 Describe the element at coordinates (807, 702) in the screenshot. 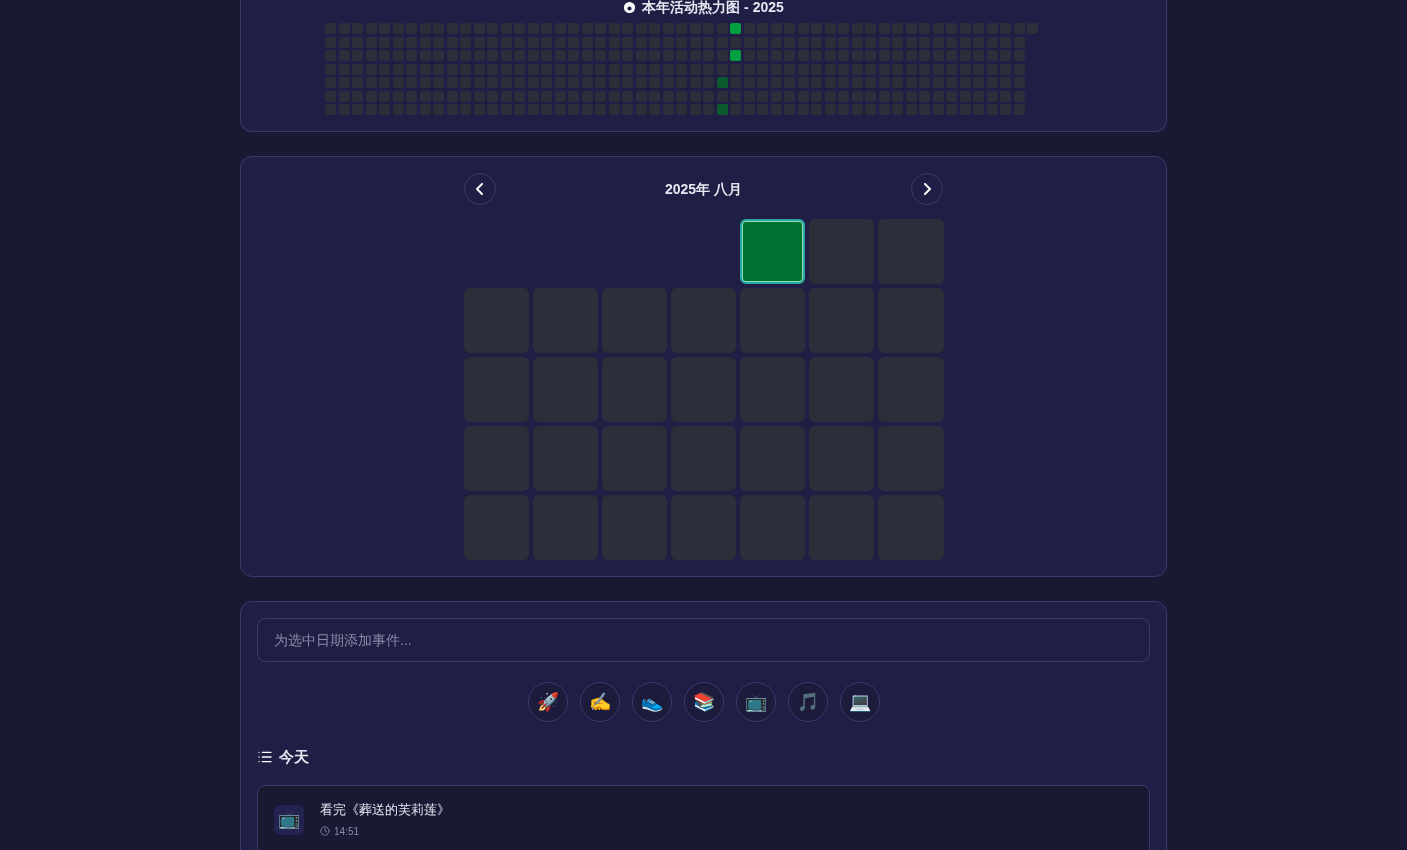

I see `emoji-button: 🎵` at that location.